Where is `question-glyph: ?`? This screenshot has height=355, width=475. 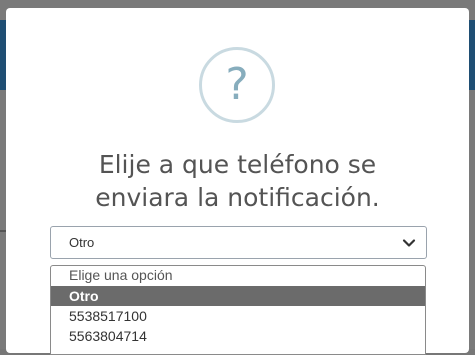 question-glyph: ? is located at coordinates (237, 84).